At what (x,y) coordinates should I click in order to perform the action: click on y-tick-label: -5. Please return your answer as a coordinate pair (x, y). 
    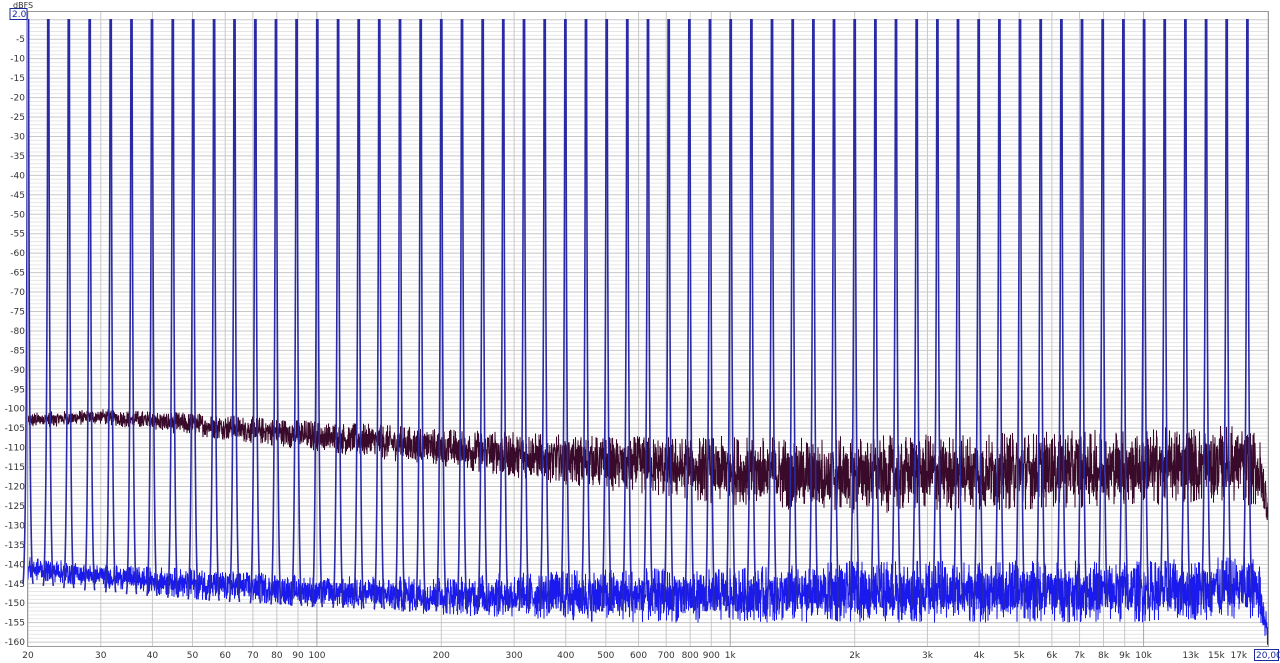
    Looking at the image, I should click on (20, 40).